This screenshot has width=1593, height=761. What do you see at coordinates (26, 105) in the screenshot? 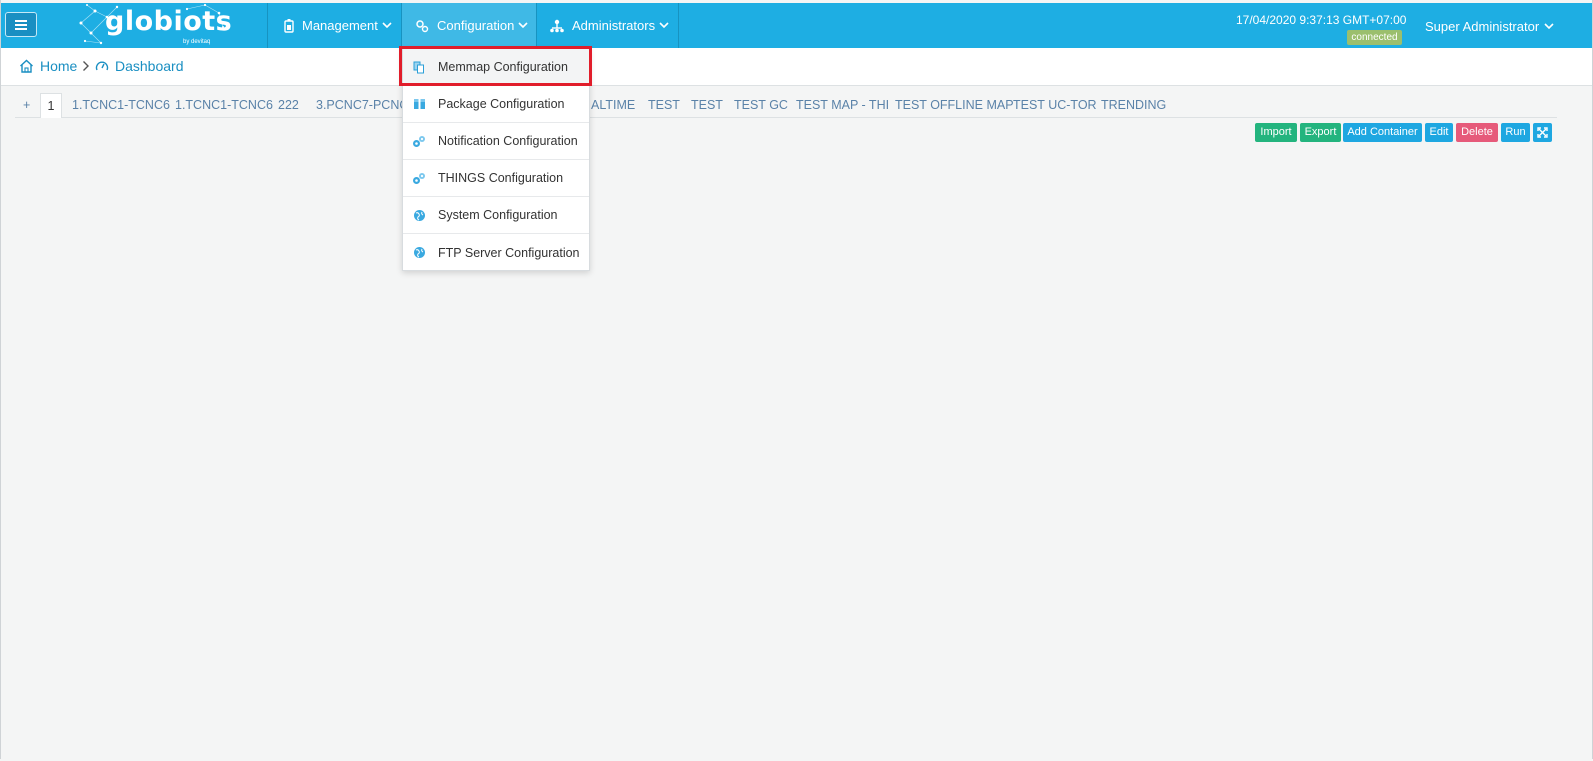
I see `add-tab-button: +` at bounding box center [26, 105].